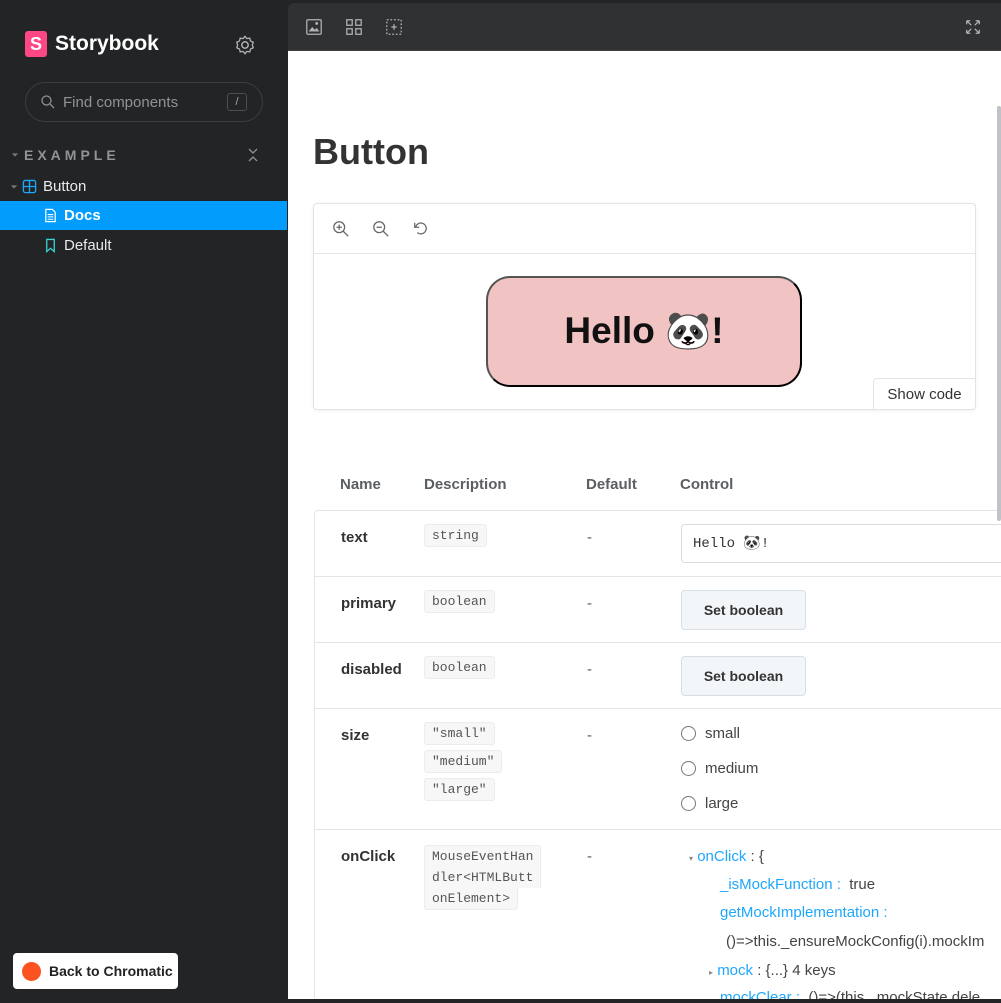 Image resolution: width=1001 pixels, height=1003 pixels. Describe the element at coordinates (691, 858) in the screenshot. I see `chevron-down-icon: ▾` at that location.